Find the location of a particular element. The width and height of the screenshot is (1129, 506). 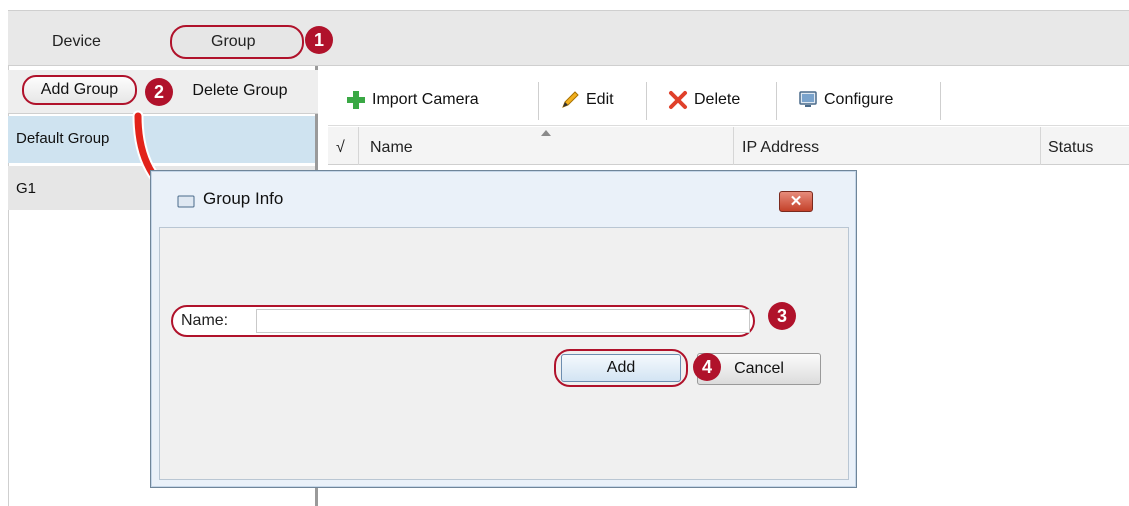

plus-icon is located at coordinates (356, 100).